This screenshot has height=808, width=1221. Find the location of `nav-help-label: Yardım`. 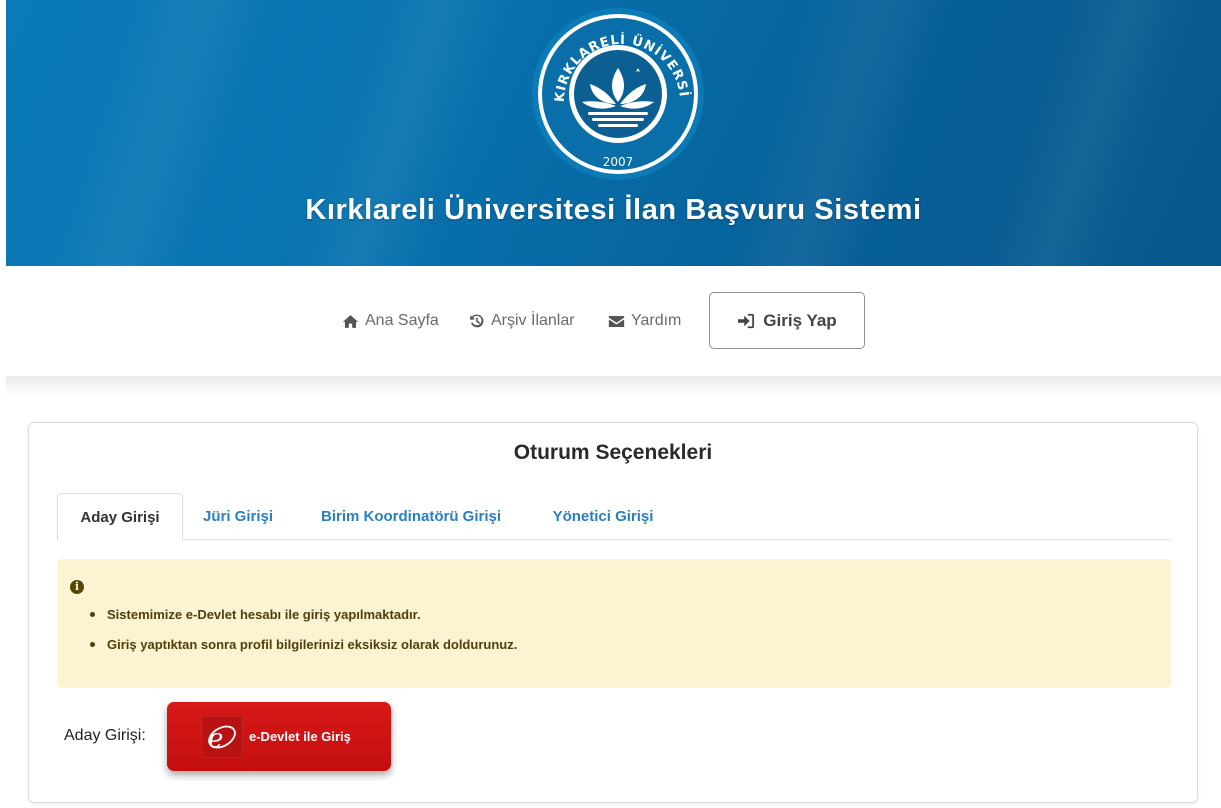

nav-help-label: Yardım is located at coordinates (656, 320).